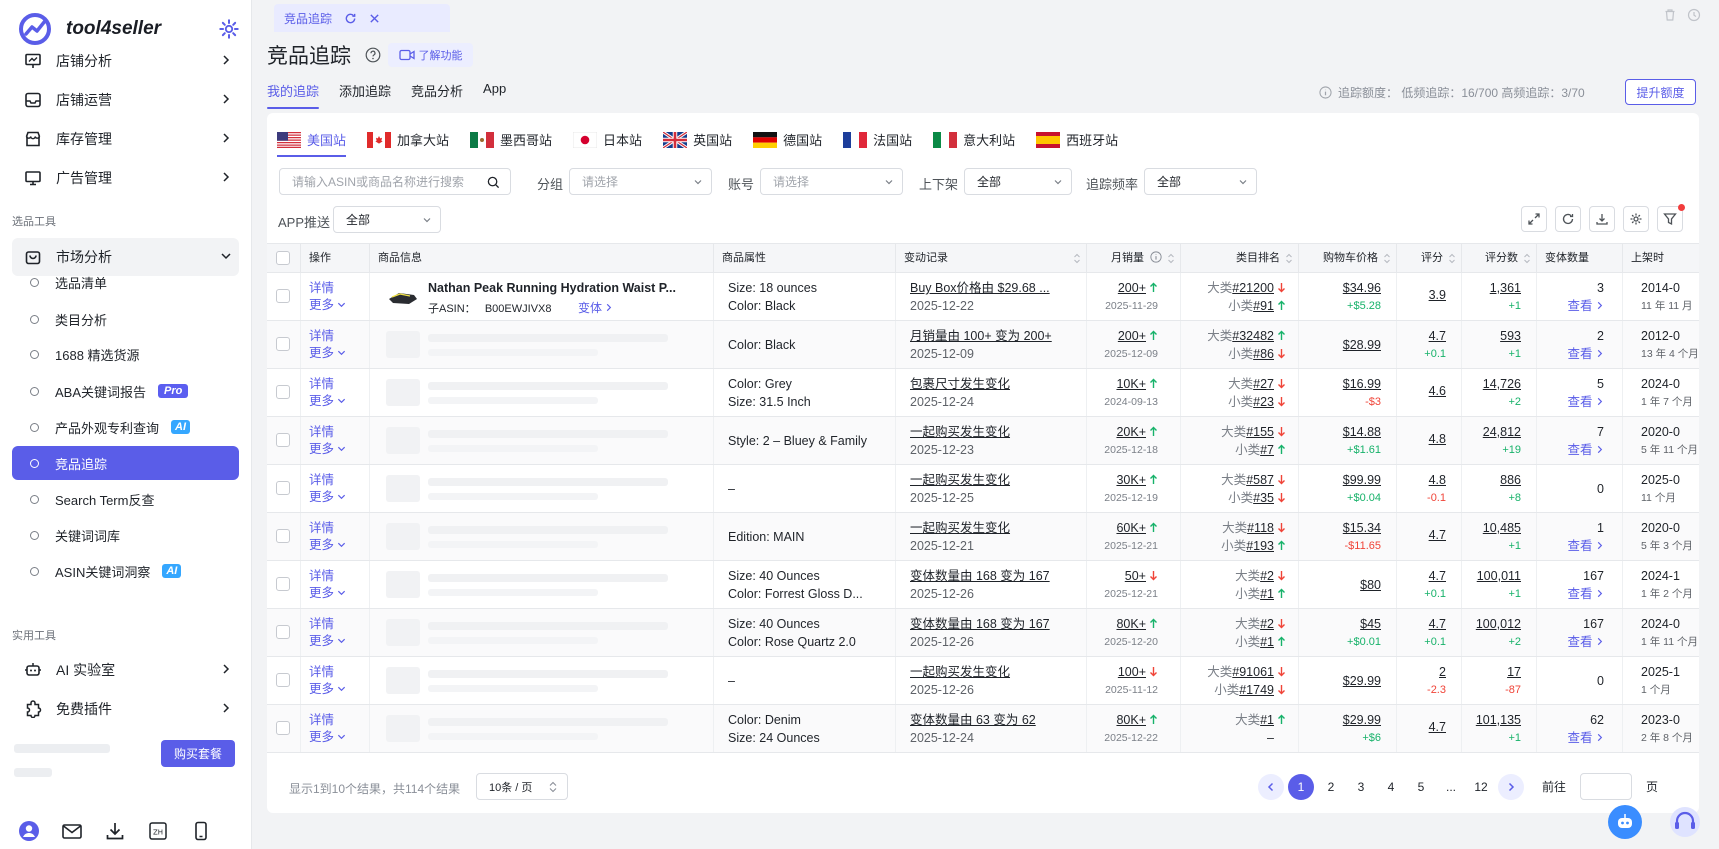 This screenshot has height=849, width=1719. Describe the element at coordinates (72, 831) in the screenshot. I see `mail-icon` at that location.